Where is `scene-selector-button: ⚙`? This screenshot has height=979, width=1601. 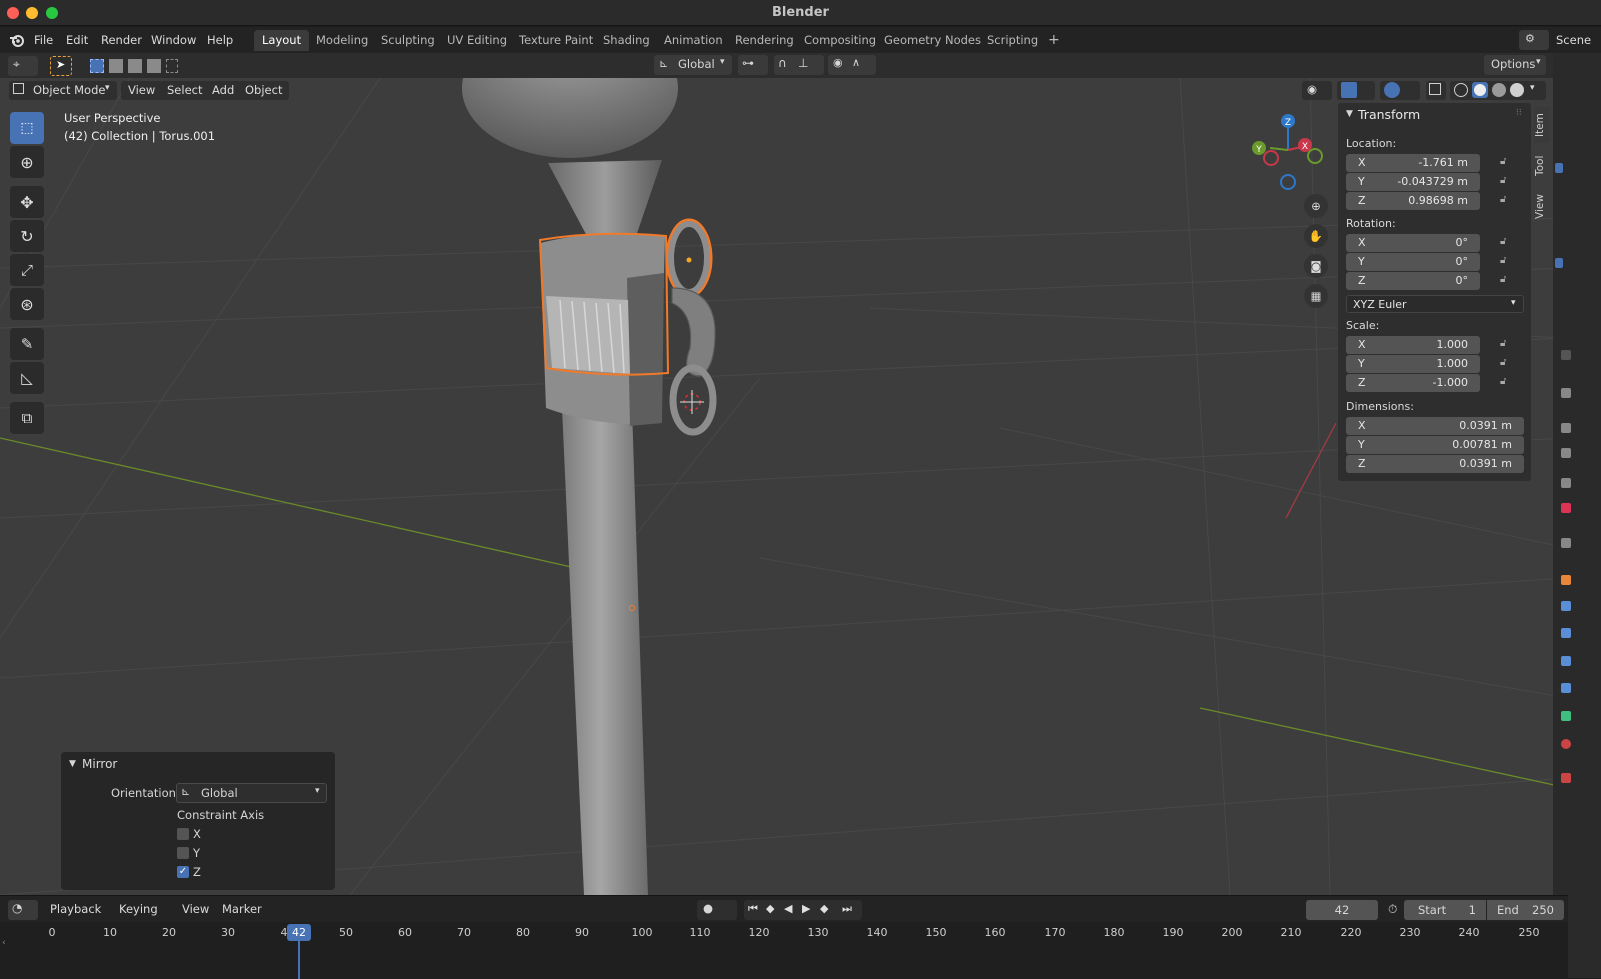
scene-selector-button: ⚙ is located at coordinates (1534, 40).